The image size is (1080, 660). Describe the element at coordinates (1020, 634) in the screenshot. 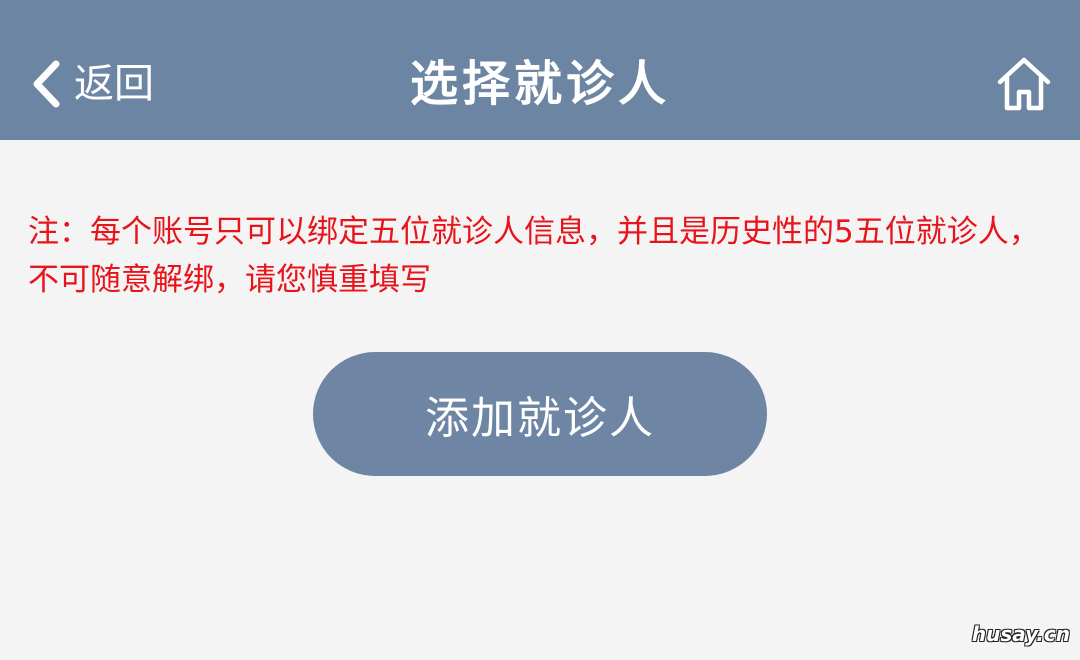

I see `watermark: husay.cn` at that location.